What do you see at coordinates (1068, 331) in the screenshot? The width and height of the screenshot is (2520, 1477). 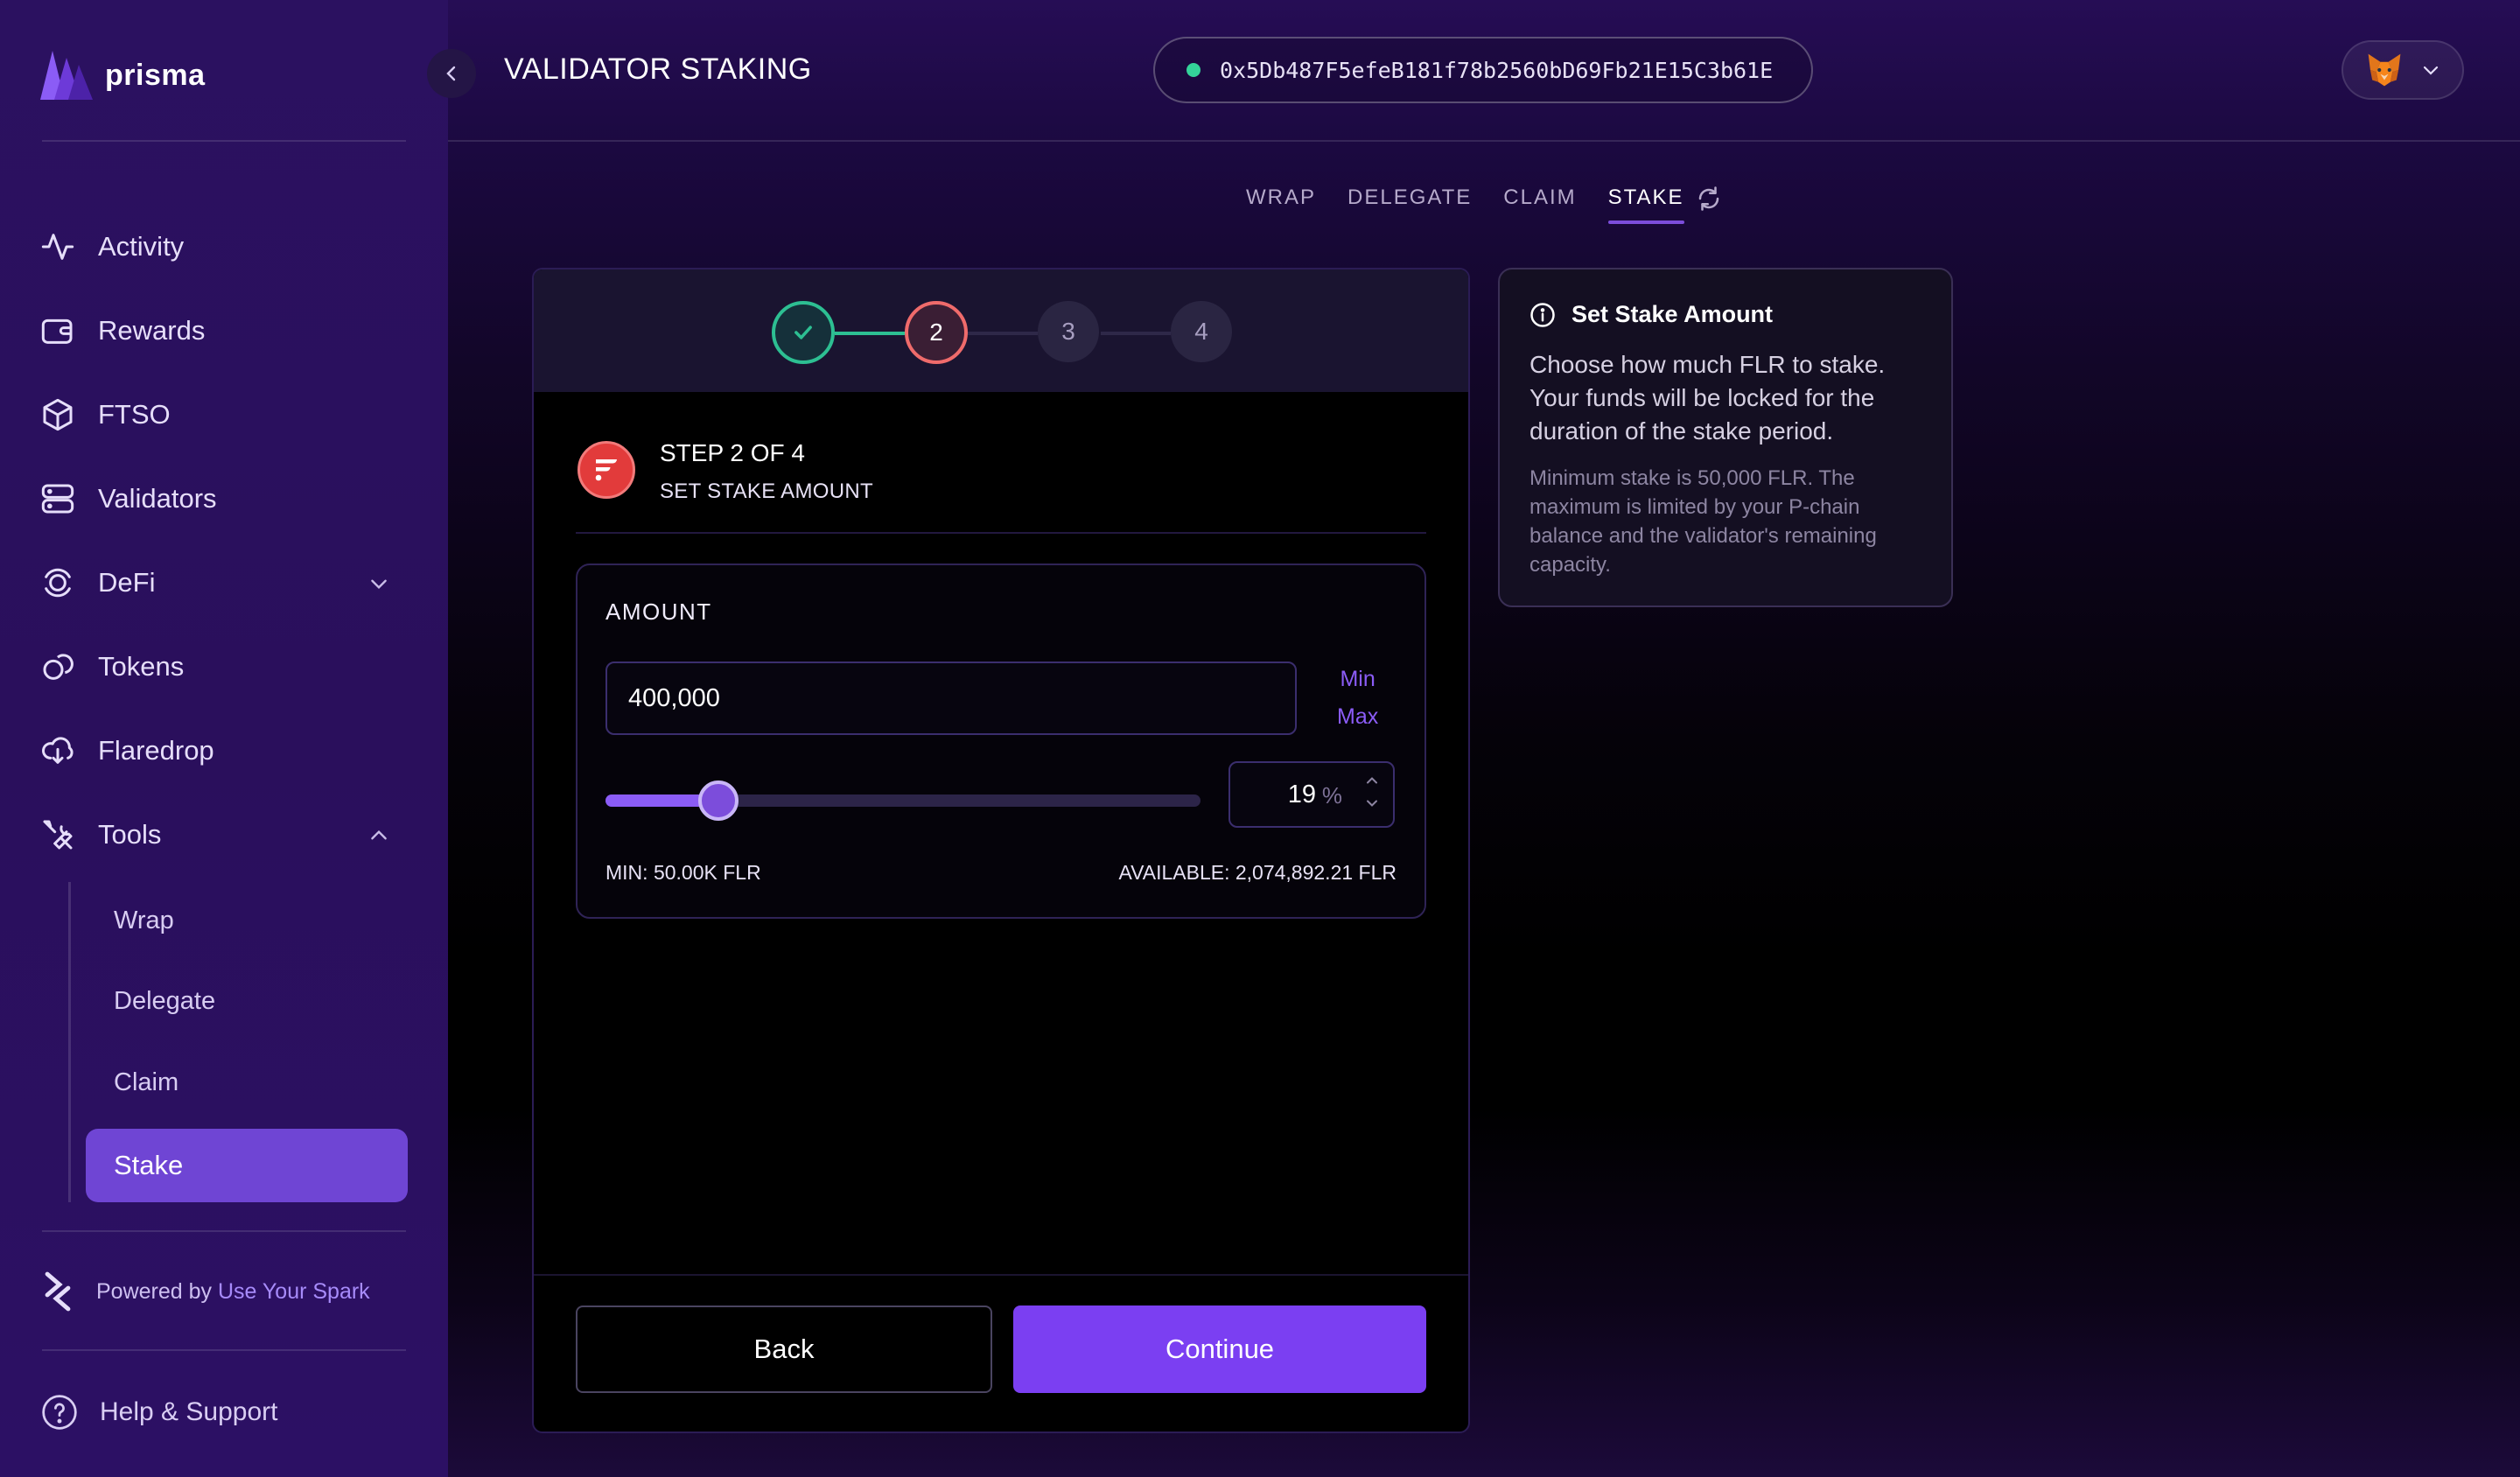 I see `step-3: 3` at bounding box center [1068, 331].